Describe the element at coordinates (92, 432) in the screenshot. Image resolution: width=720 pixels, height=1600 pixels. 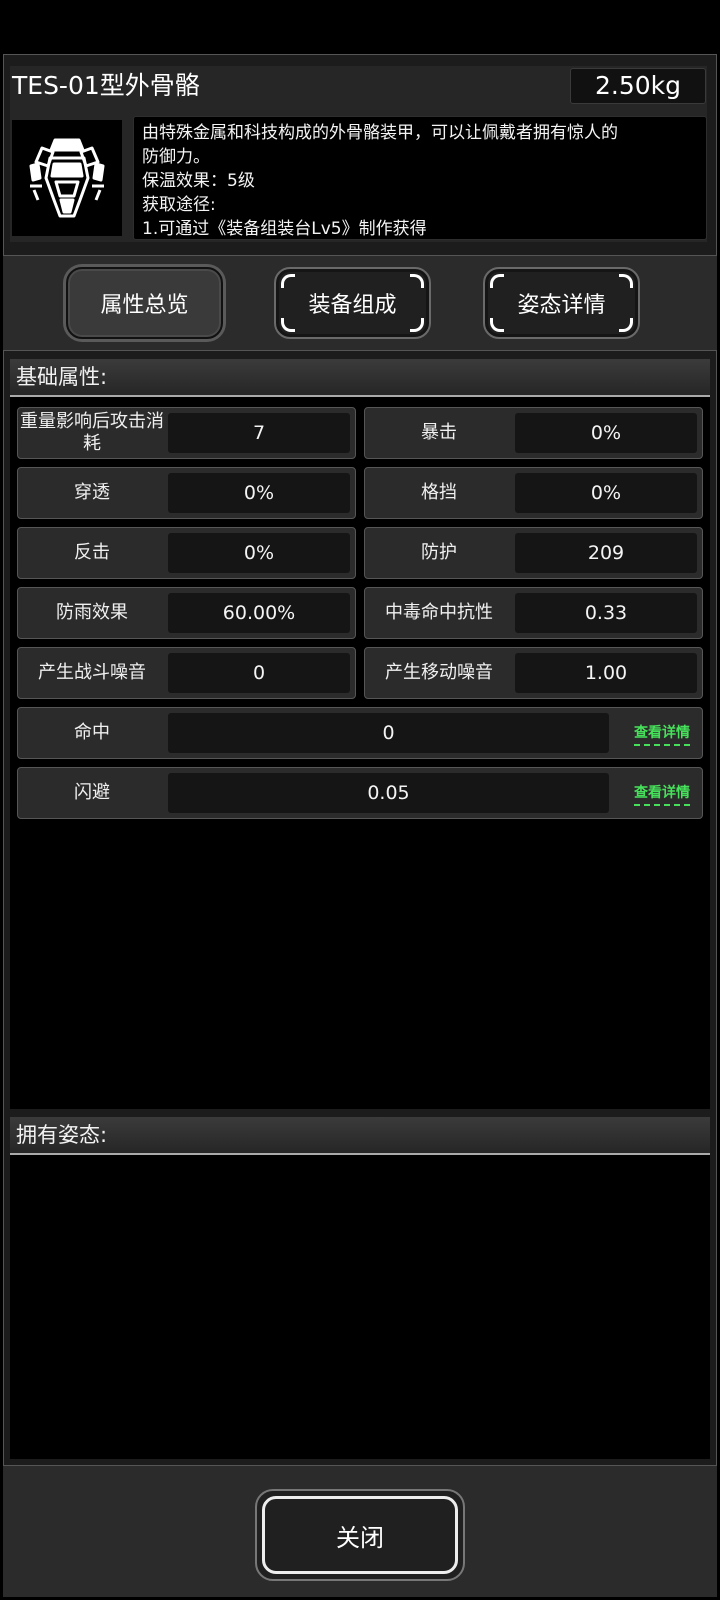
I see `stat-label: 重量影响后攻击消耗` at that location.